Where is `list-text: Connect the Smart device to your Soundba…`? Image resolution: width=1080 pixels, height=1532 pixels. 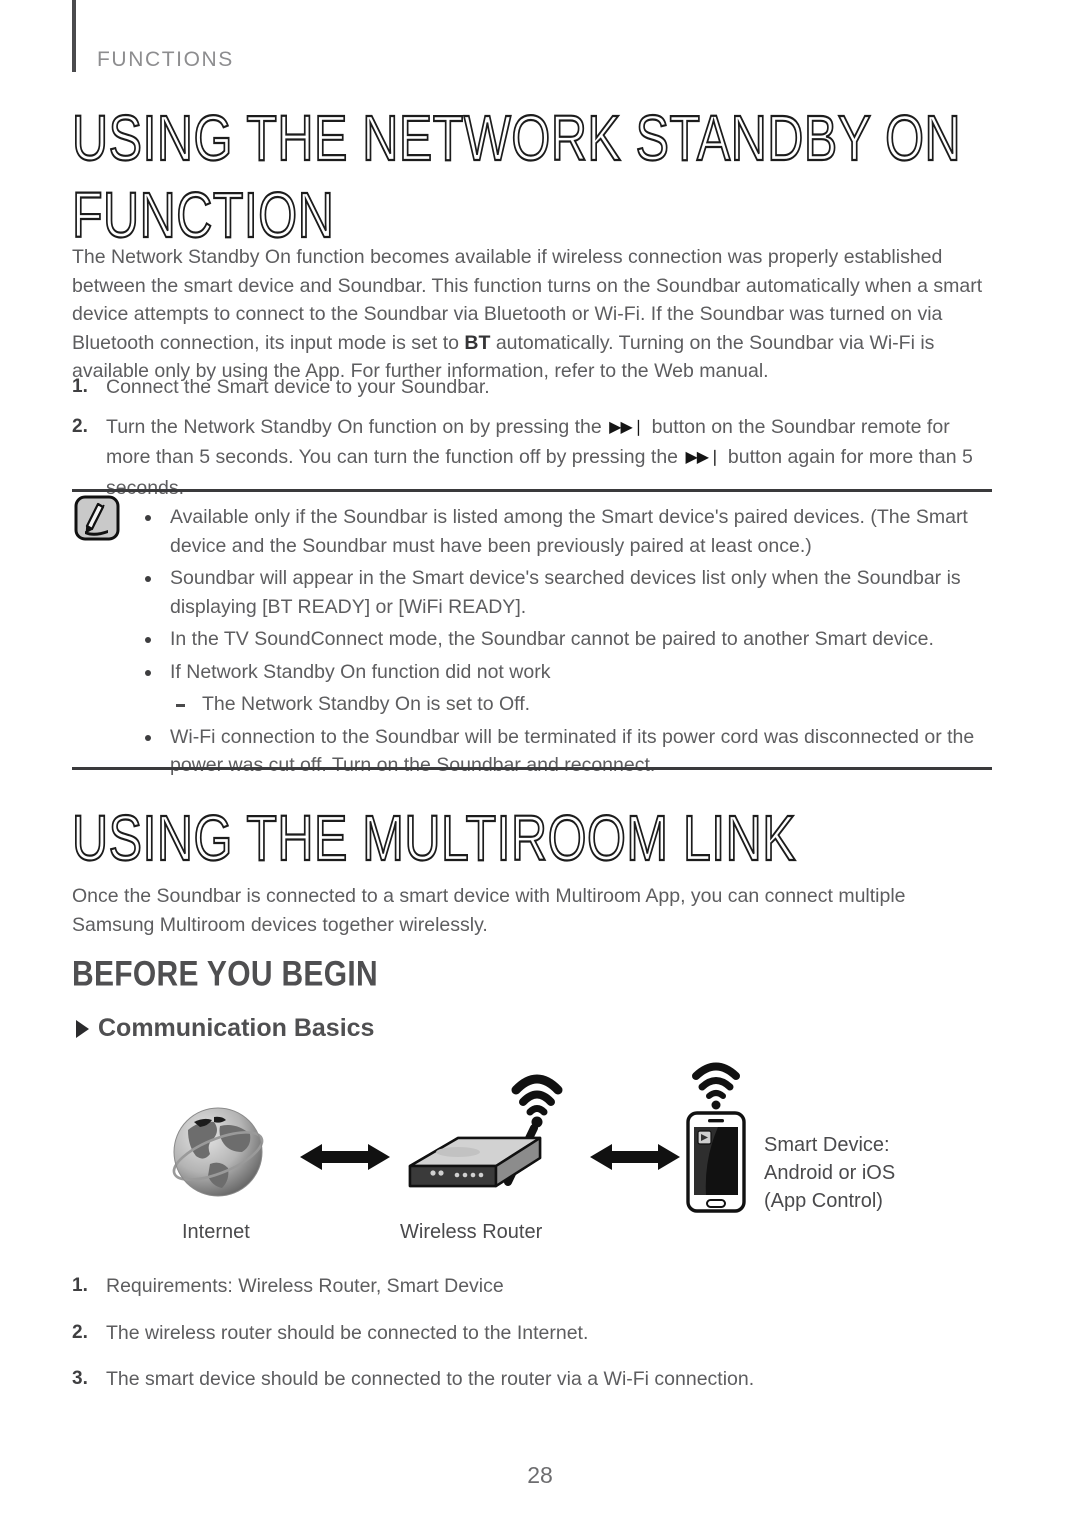 list-text: Connect the Smart device to your Soundba… is located at coordinates (298, 387).